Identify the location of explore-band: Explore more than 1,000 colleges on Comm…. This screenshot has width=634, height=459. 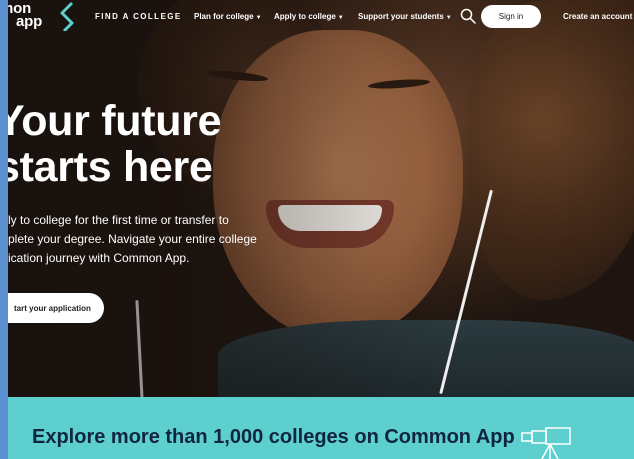
(321, 428).